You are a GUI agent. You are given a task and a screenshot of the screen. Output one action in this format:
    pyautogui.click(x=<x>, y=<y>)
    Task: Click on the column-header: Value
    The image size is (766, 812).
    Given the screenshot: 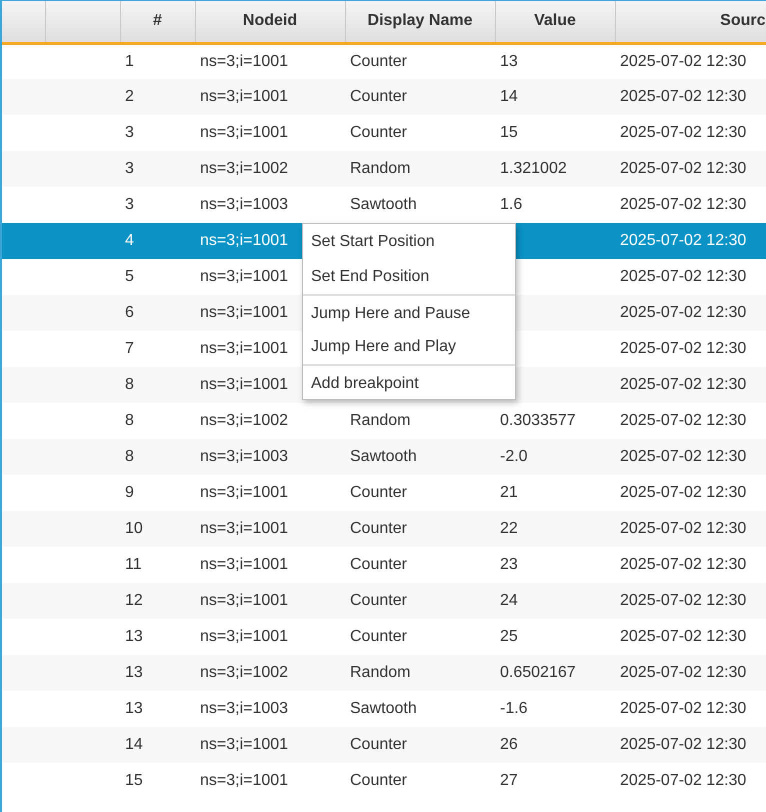 What is the action you would take?
    pyautogui.click(x=555, y=22)
    